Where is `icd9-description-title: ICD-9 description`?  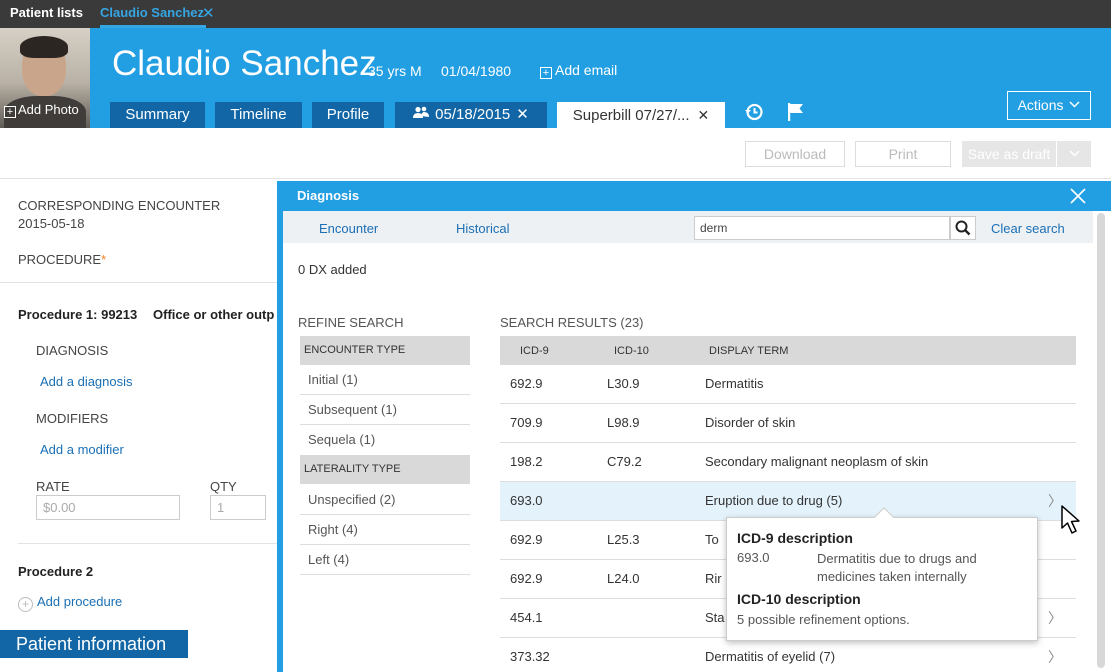 icd9-description-title: ICD-9 description is located at coordinates (795, 538).